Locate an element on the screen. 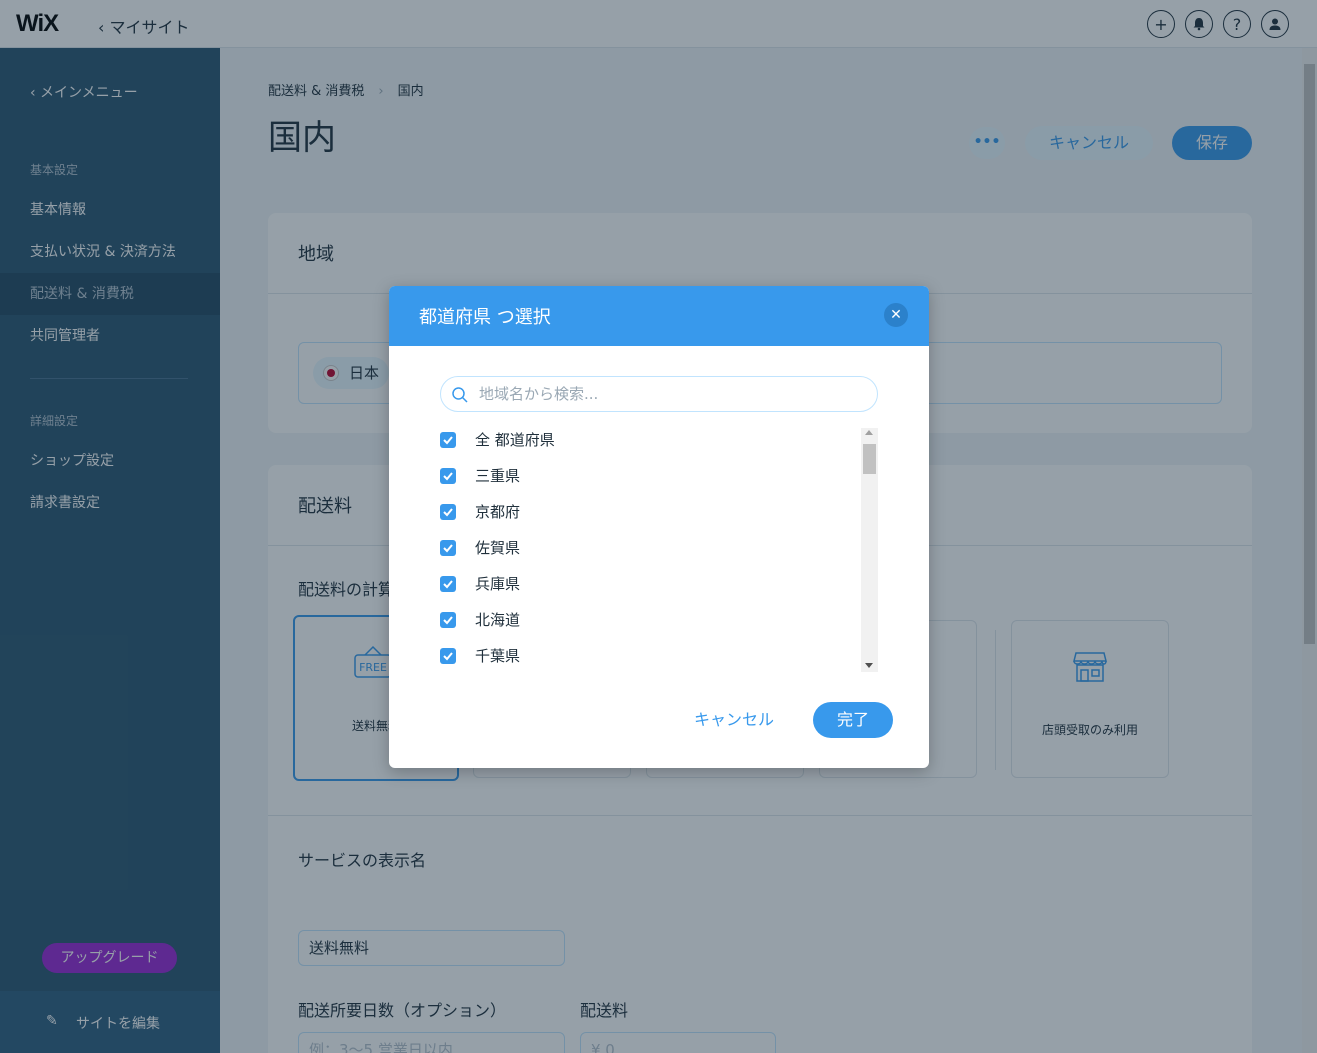 The image size is (1317, 1053). list-scrollbar-thumb is located at coordinates (869, 459).